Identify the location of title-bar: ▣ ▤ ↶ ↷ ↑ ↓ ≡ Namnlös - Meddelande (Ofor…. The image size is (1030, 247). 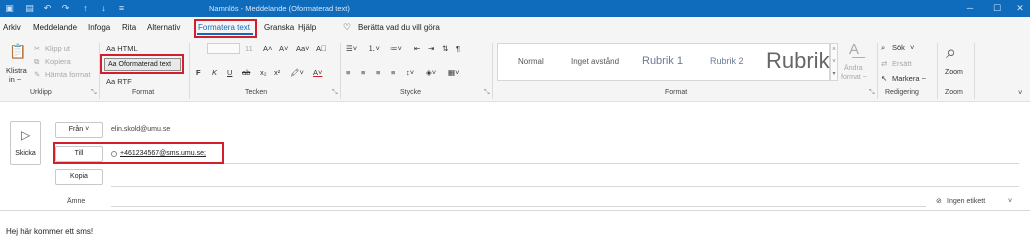
(515, 8).